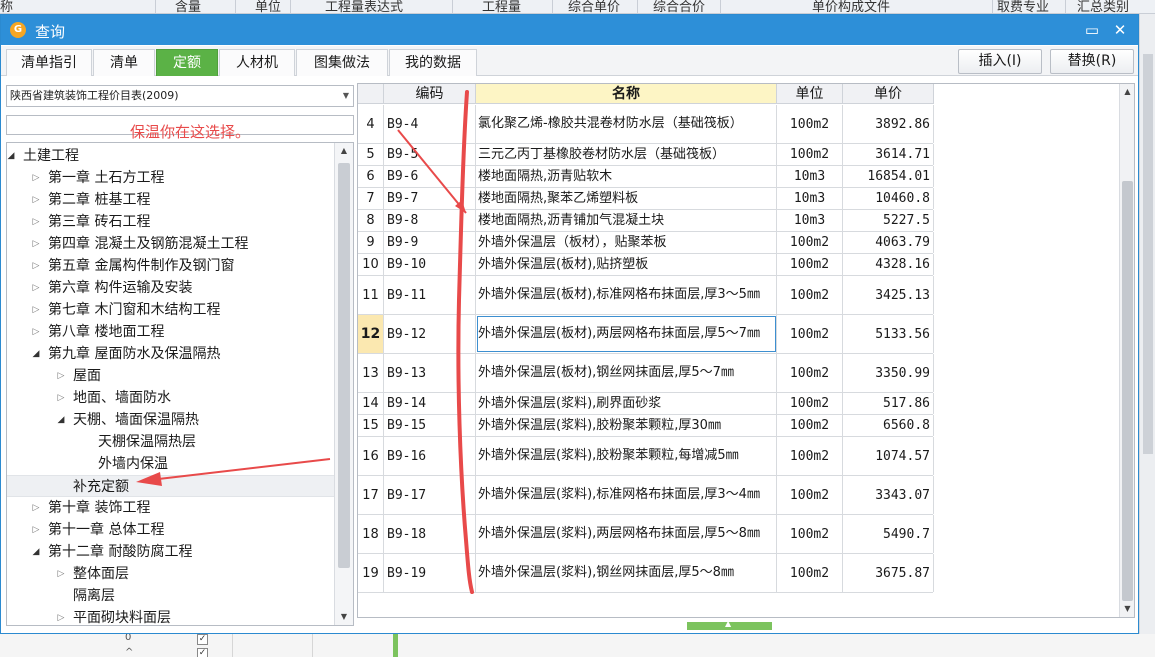 This screenshot has width=1155, height=657. What do you see at coordinates (626, 334) in the screenshot?
I see `quota-name-cell: 外墙外保温层(板材),两层网格布抹面层,厚5～7㎜` at bounding box center [626, 334].